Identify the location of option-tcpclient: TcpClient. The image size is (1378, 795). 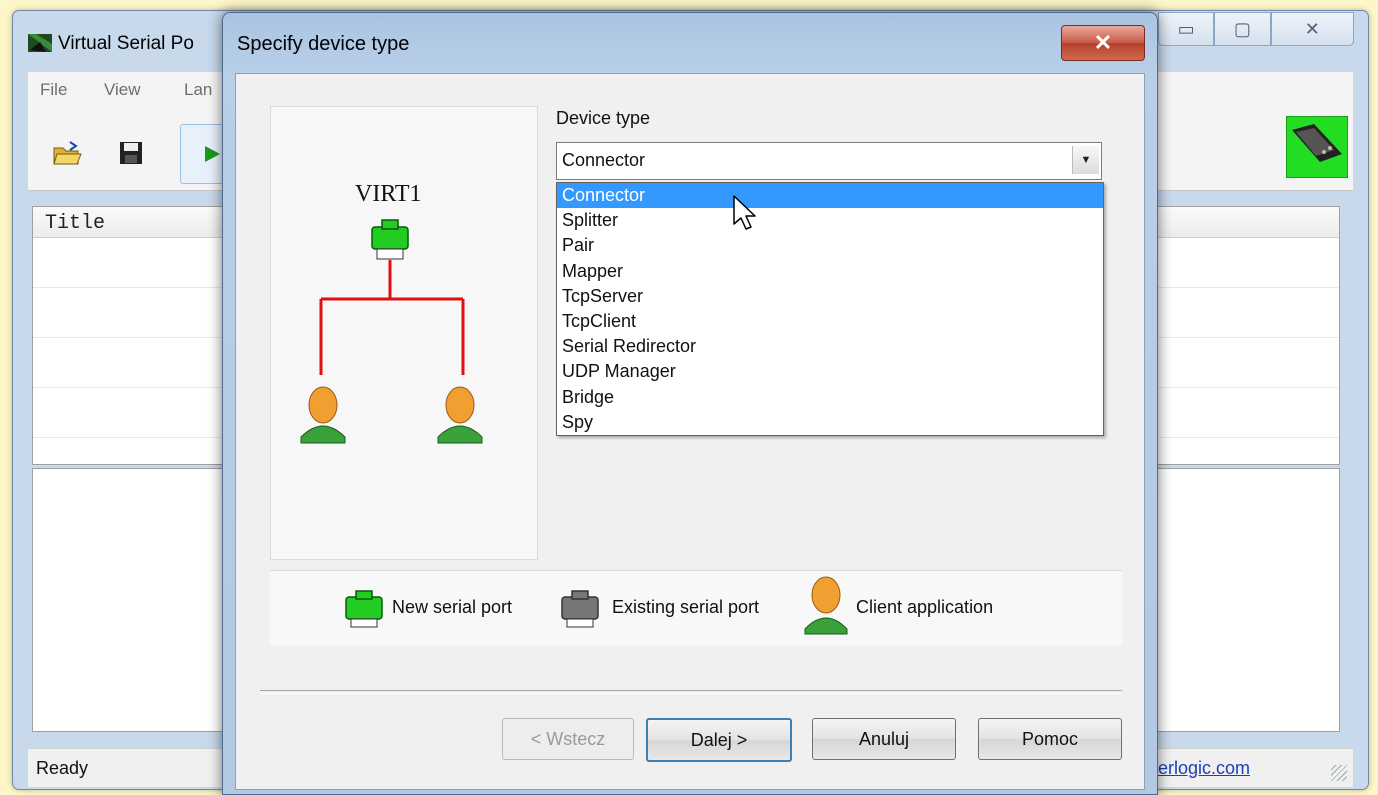
(830, 321).